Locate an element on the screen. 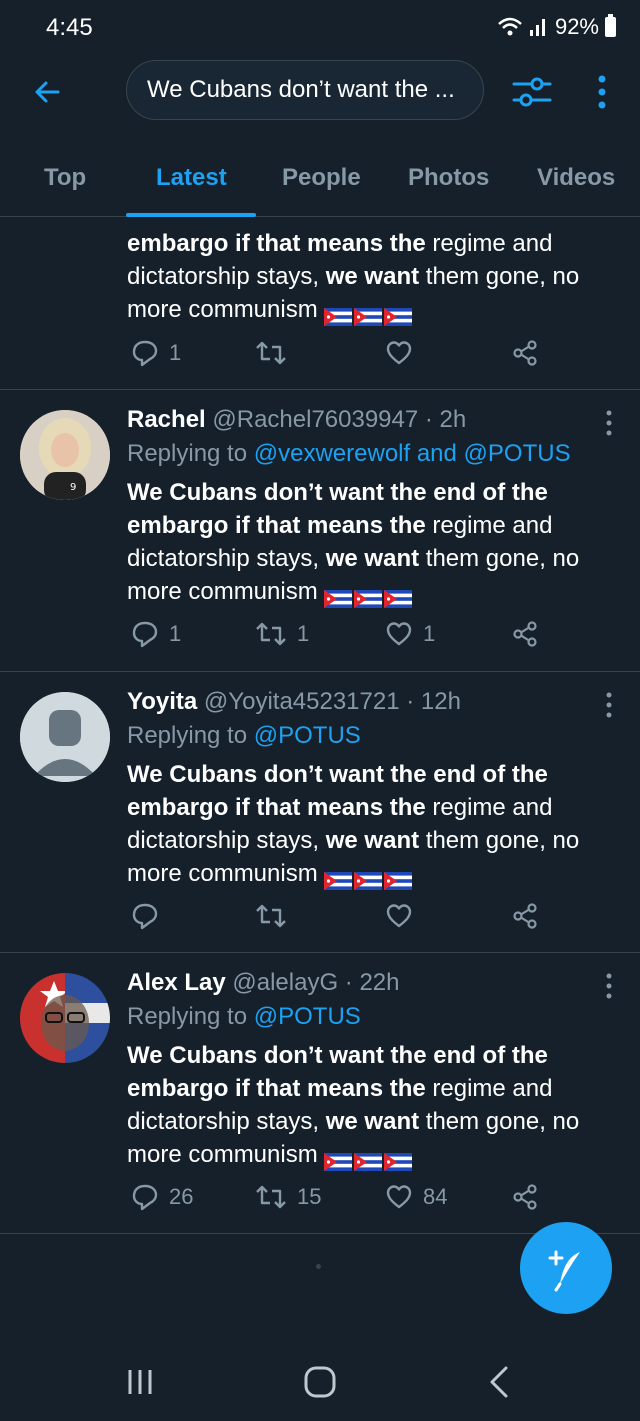  handle-time: @alelayG · 22h is located at coordinates (316, 982).